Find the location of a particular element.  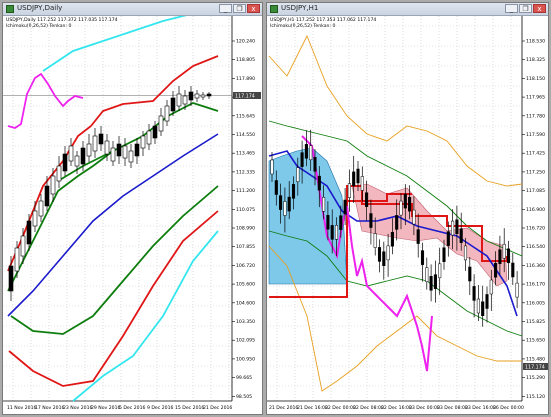

window-title: USDJPY,H1 is located at coordinates (300, 8).